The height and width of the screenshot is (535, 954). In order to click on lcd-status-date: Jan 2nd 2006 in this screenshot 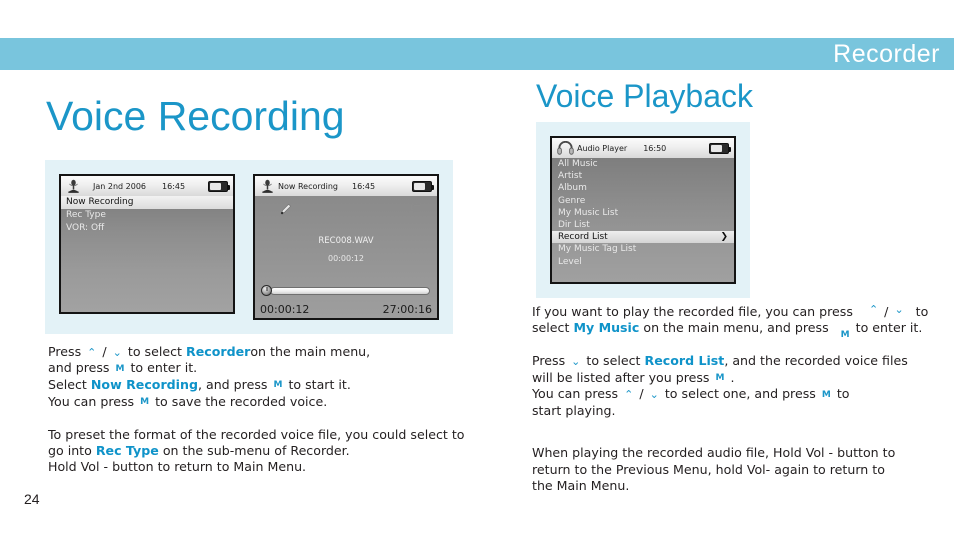, I will do `click(120, 186)`.